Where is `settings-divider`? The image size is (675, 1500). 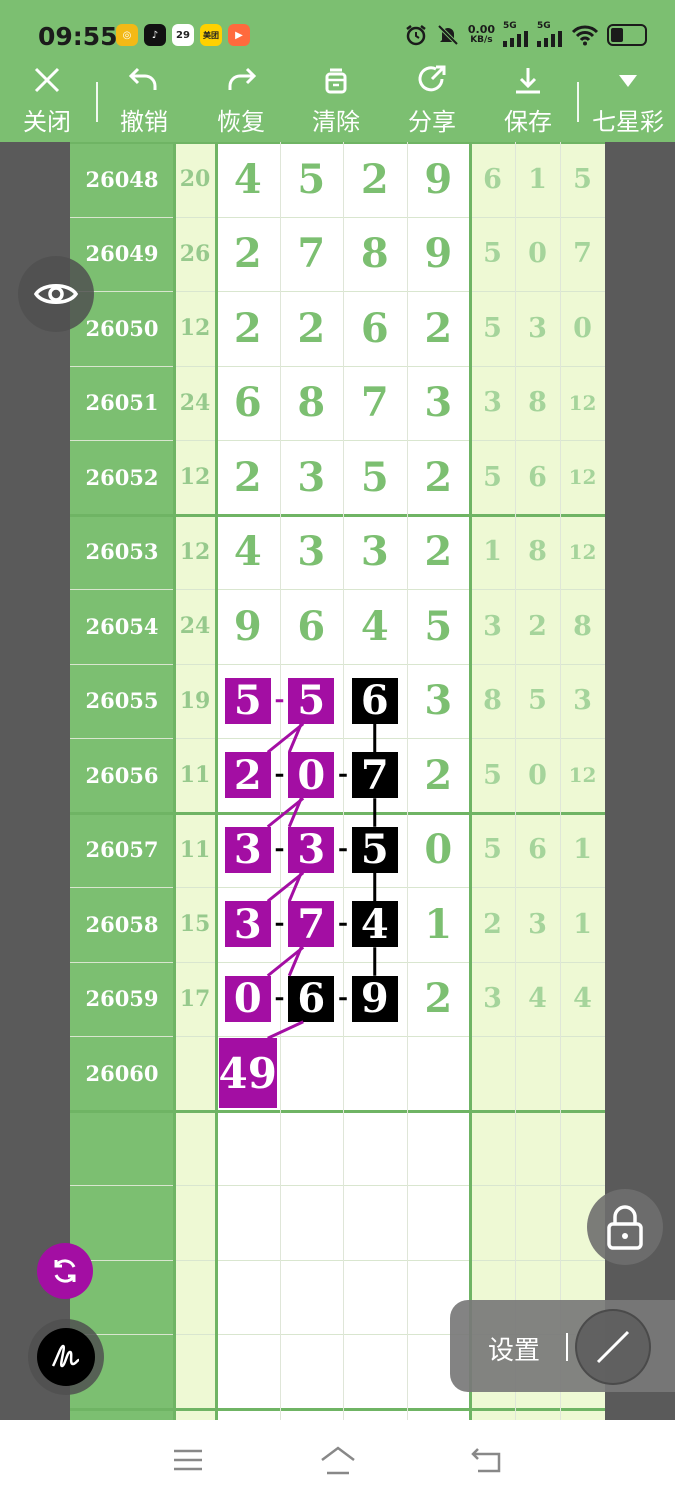
settings-divider is located at coordinates (567, 1347).